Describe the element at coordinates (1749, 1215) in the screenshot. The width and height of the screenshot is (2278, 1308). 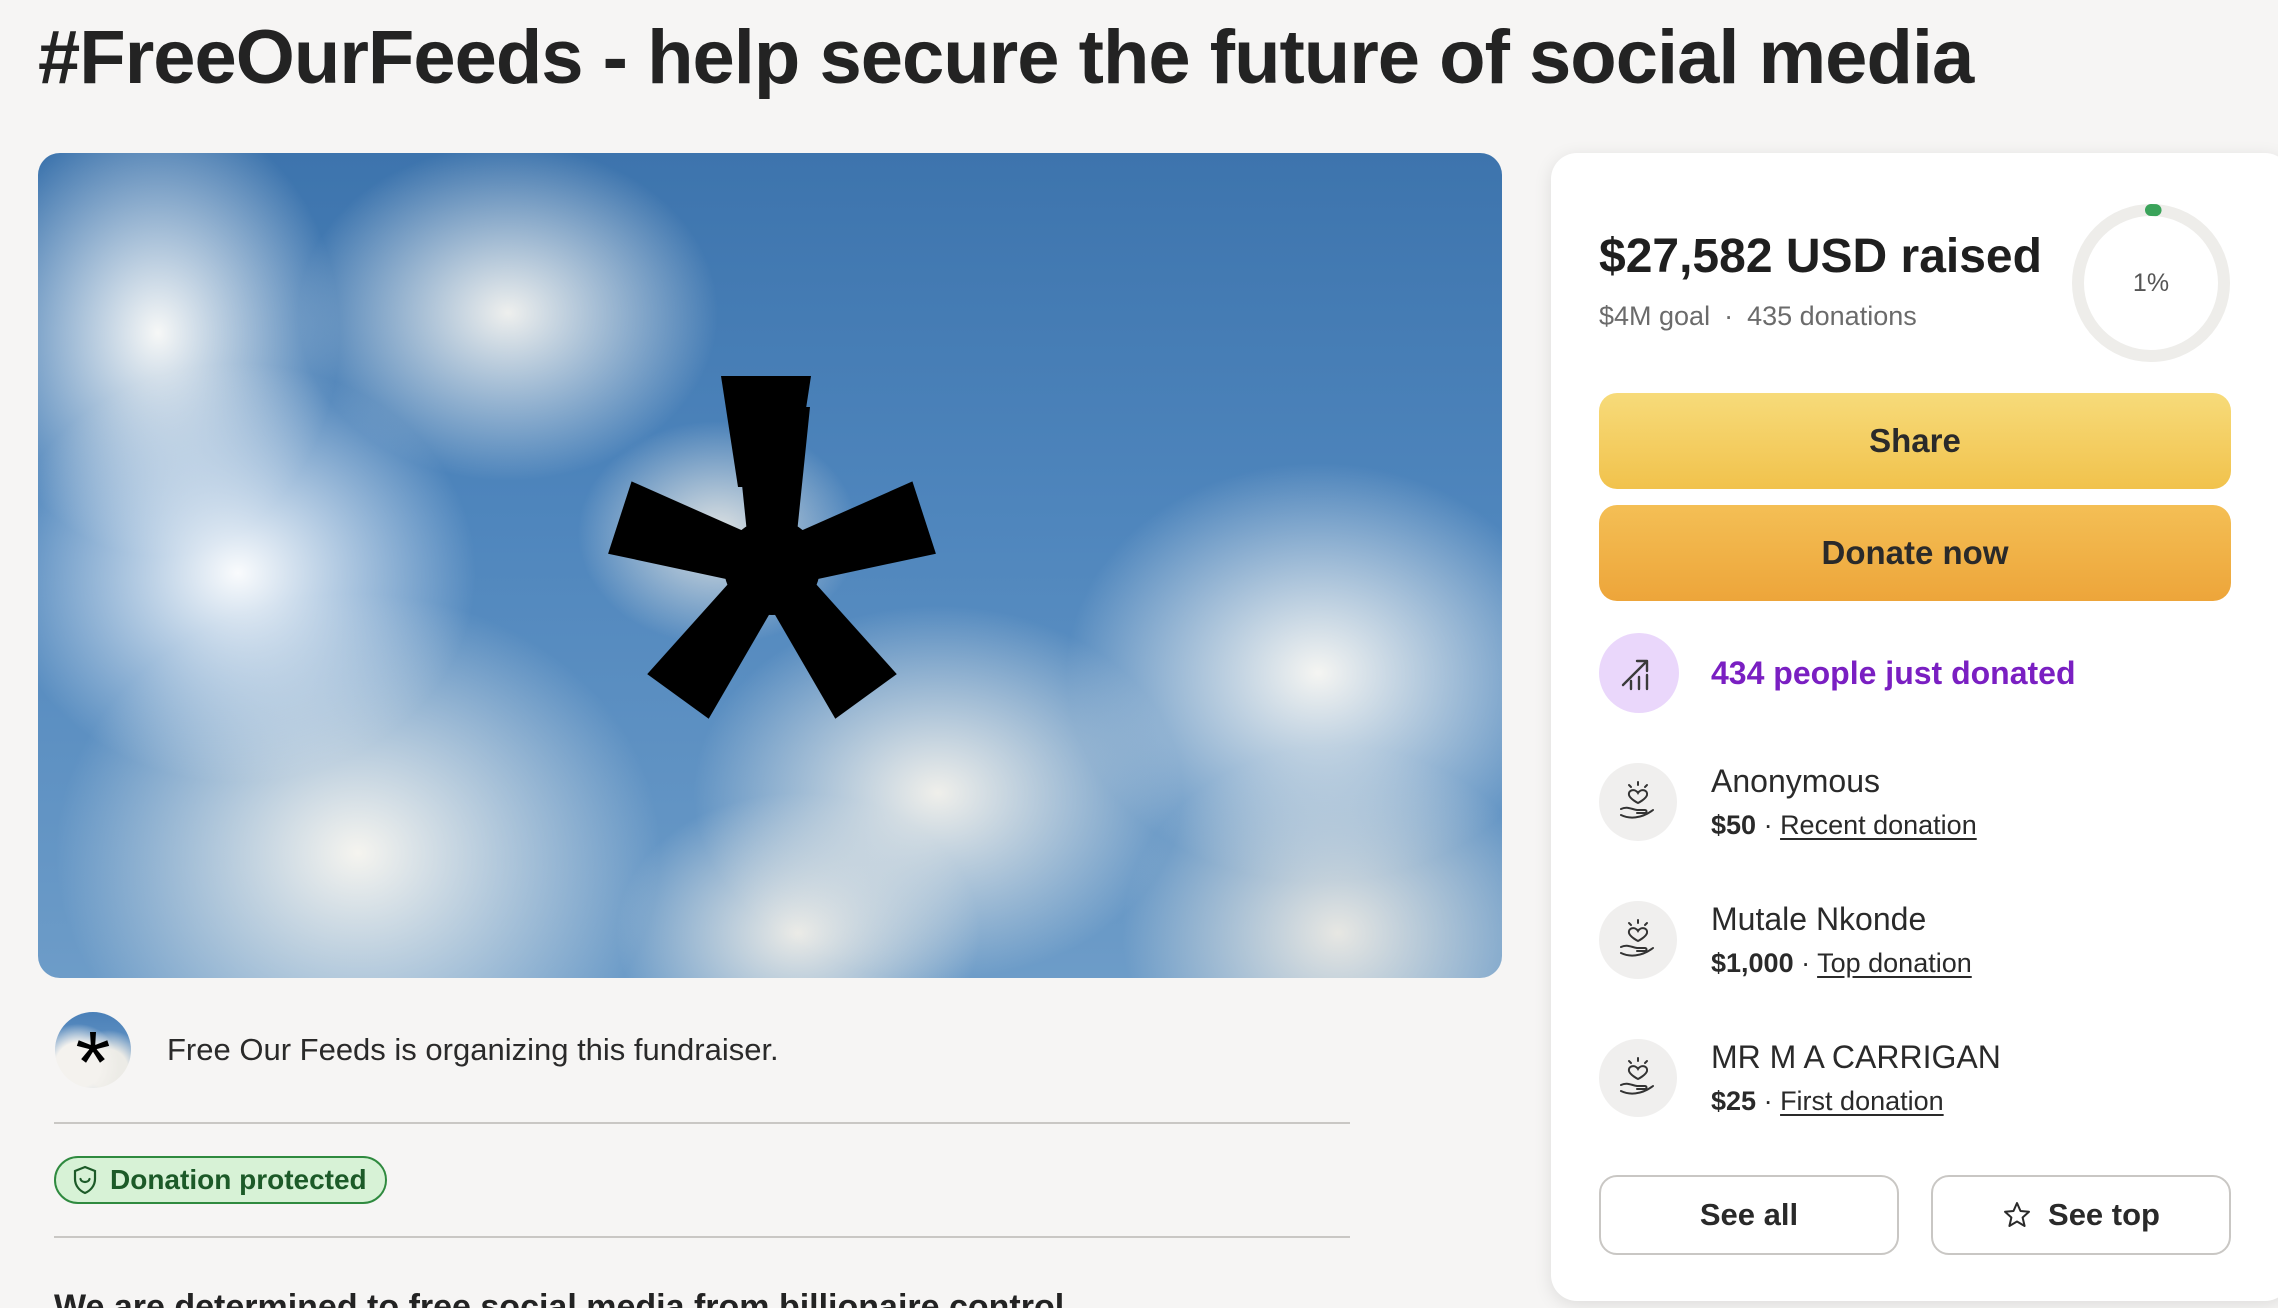
I see `see-all-button: See all` at that location.